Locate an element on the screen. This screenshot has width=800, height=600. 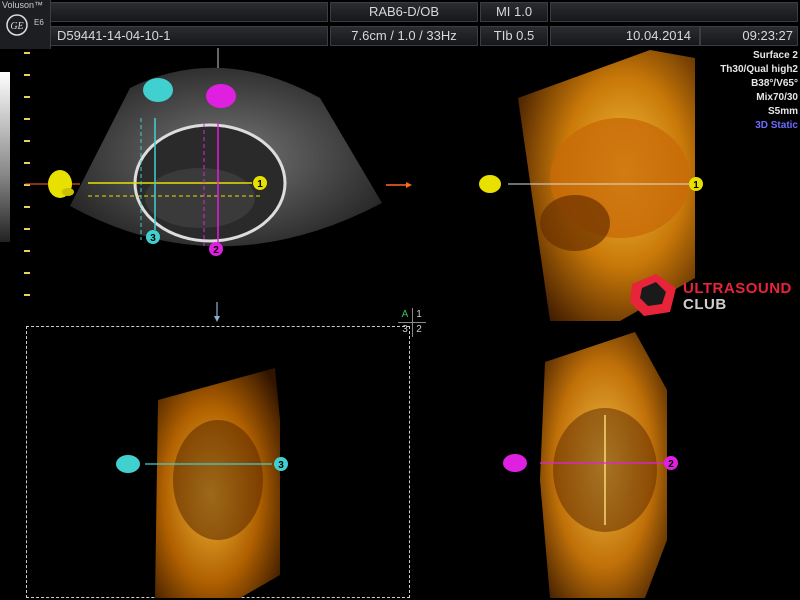
render-angles: B38°/V65° is located at coordinates (774, 83).